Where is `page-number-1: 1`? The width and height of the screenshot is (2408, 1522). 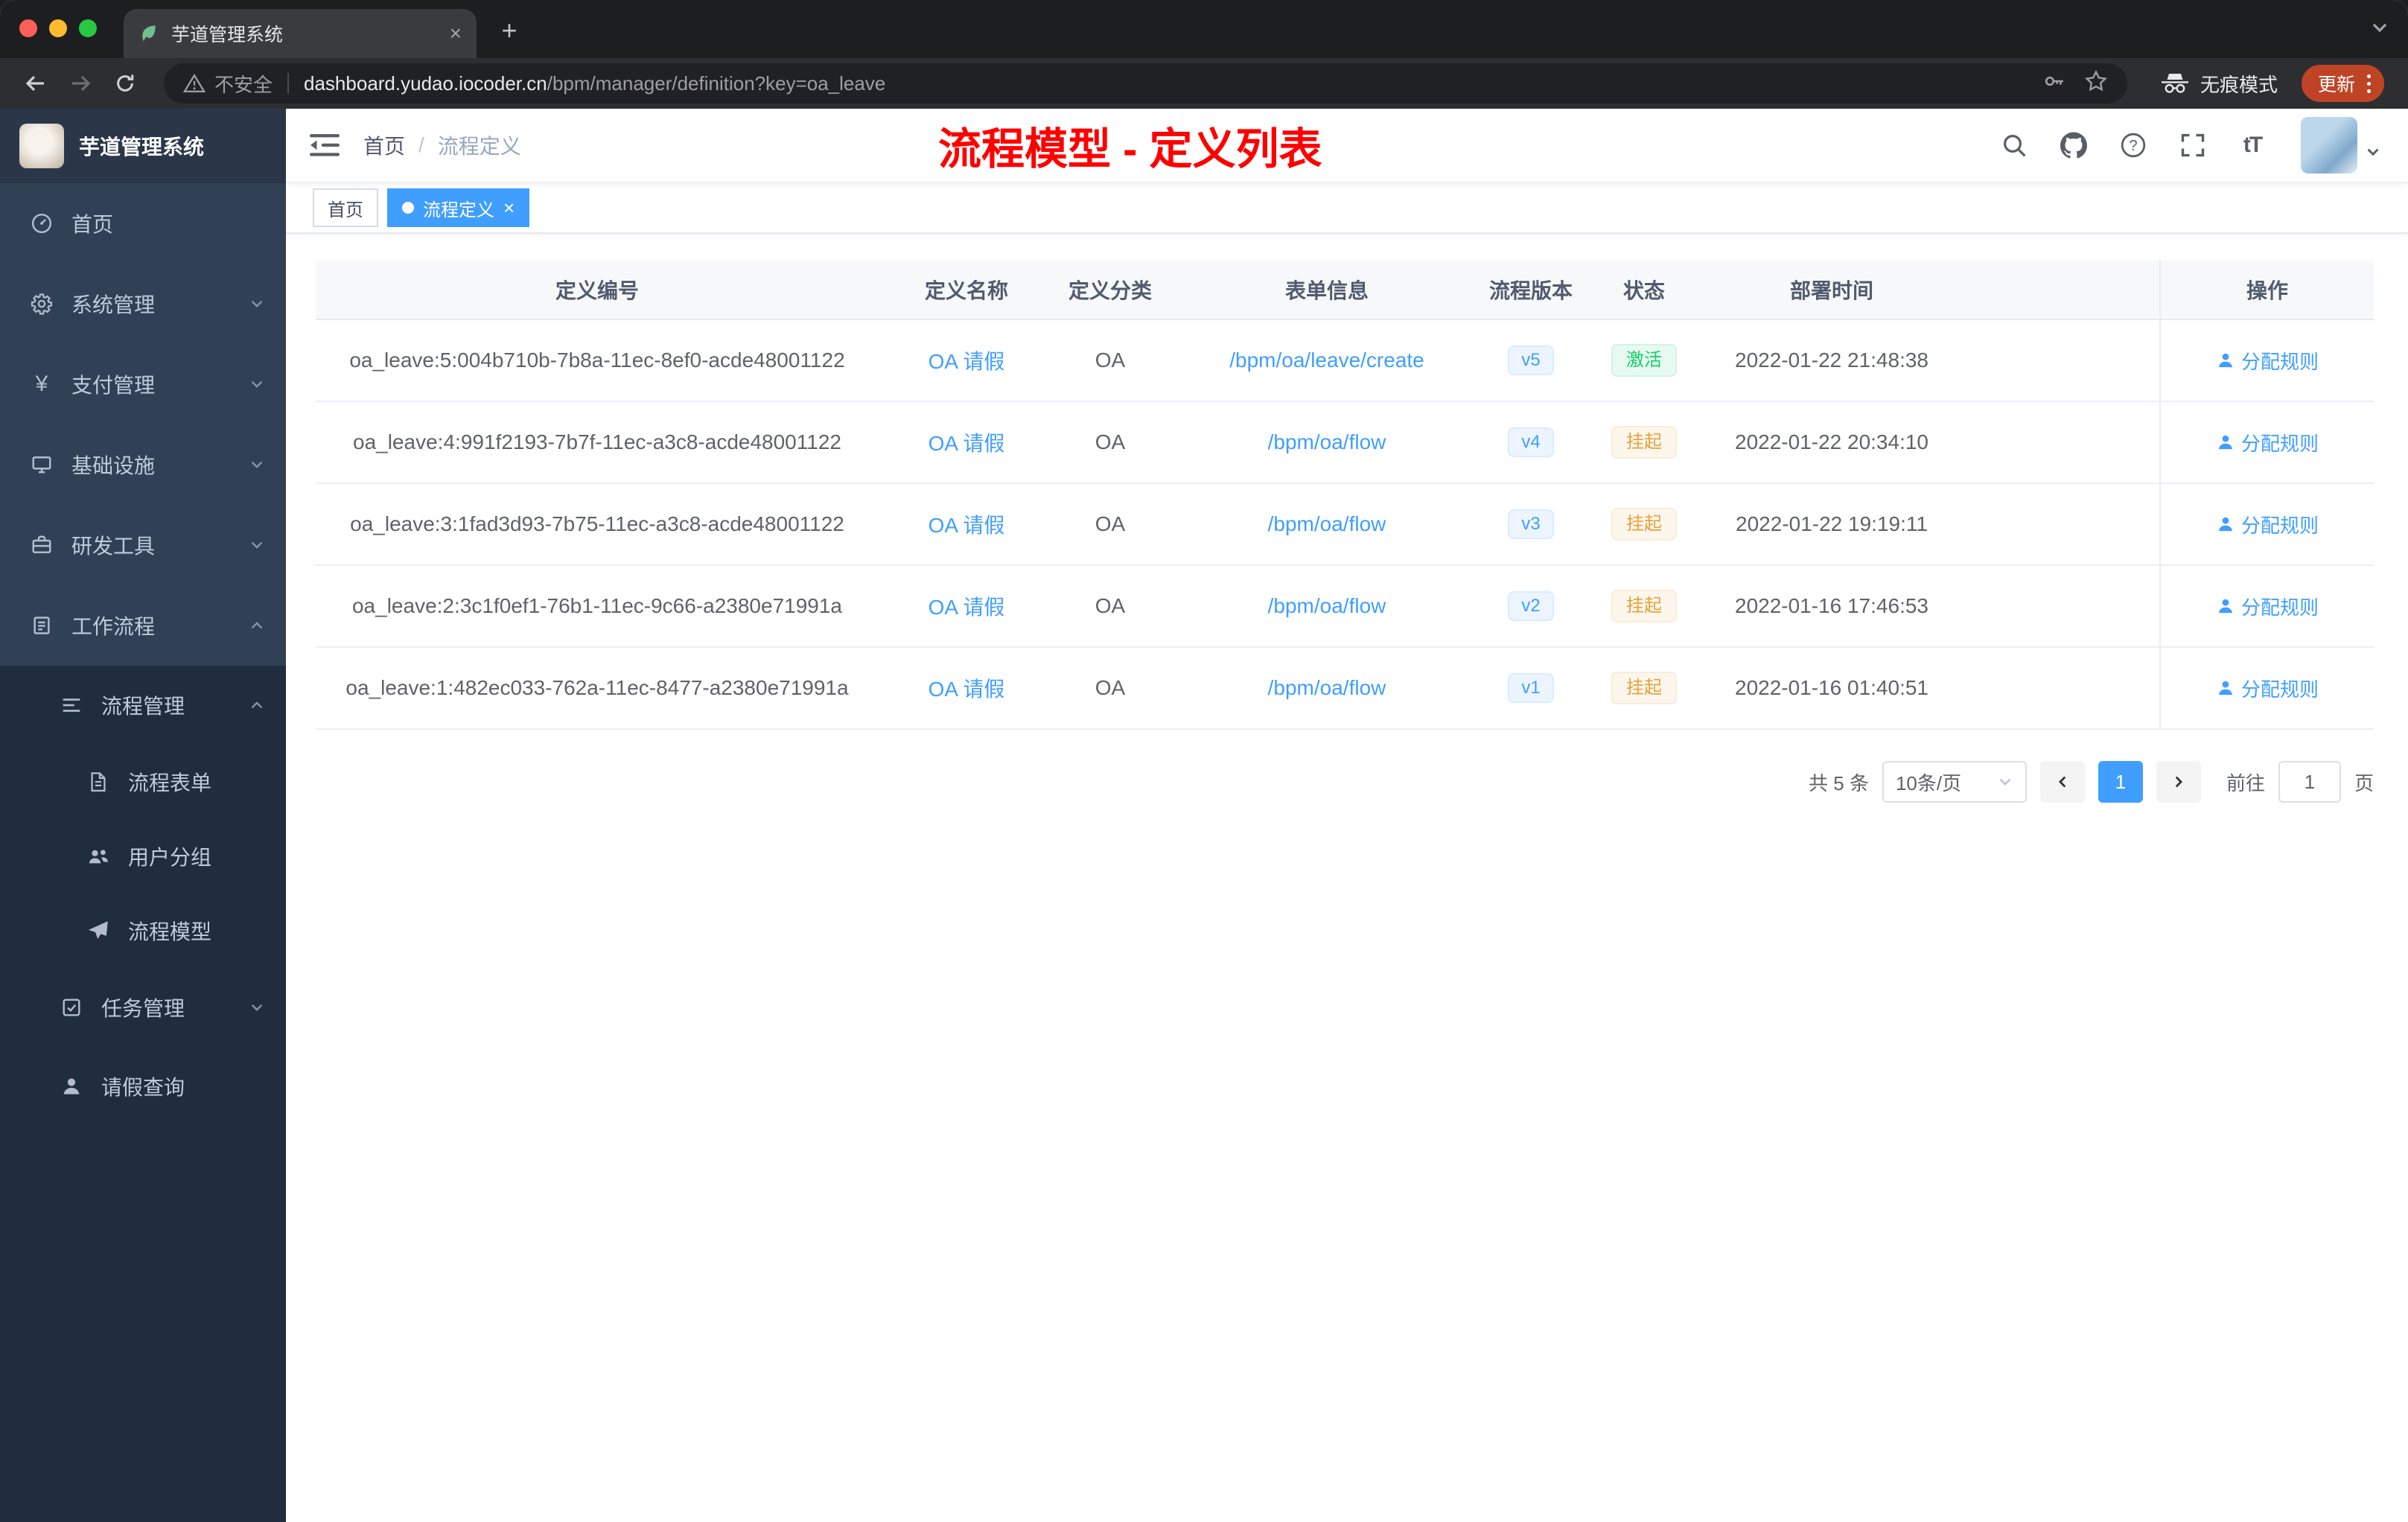 page-number-1: 1 is located at coordinates (2120, 782).